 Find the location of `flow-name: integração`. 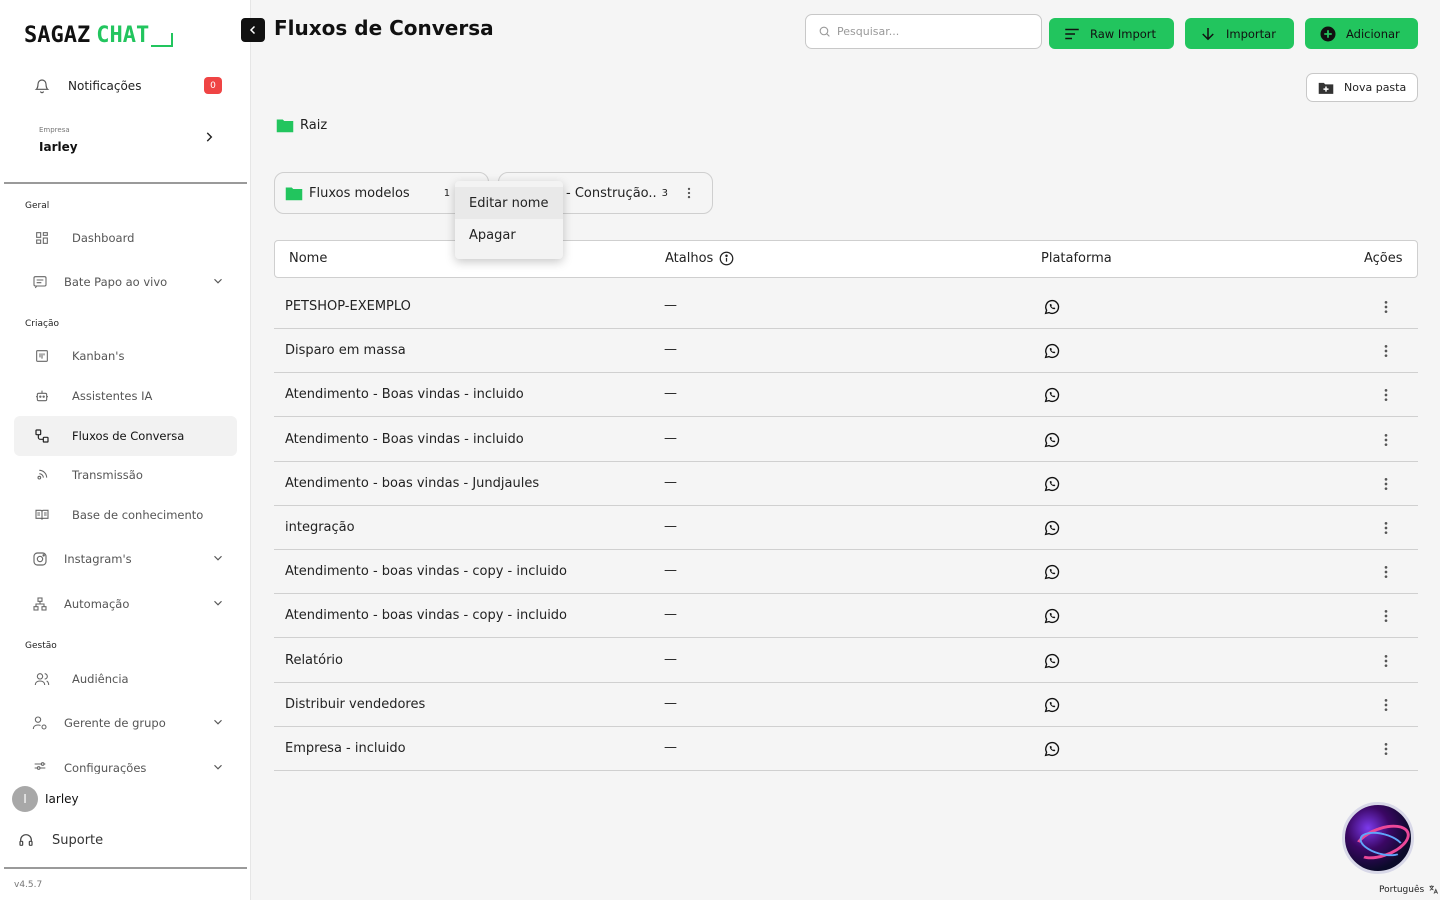

flow-name: integração is located at coordinates (320, 527).